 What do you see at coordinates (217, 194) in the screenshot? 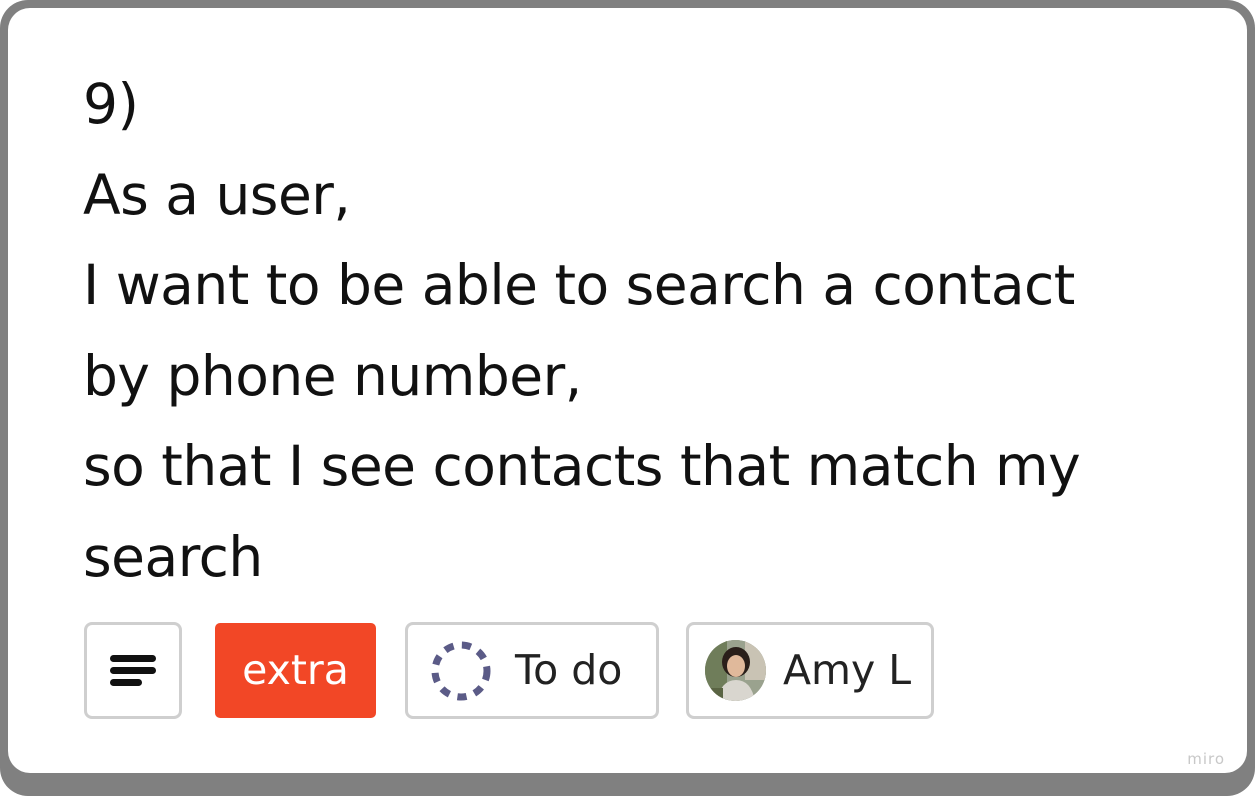
I see `card-text-line: As a user,` at bounding box center [217, 194].